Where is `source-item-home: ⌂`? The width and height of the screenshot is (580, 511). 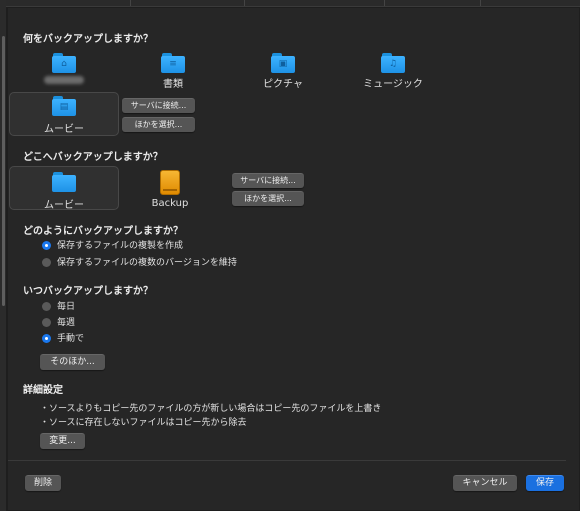
source-item-home: ⌂ is located at coordinates (64, 68).